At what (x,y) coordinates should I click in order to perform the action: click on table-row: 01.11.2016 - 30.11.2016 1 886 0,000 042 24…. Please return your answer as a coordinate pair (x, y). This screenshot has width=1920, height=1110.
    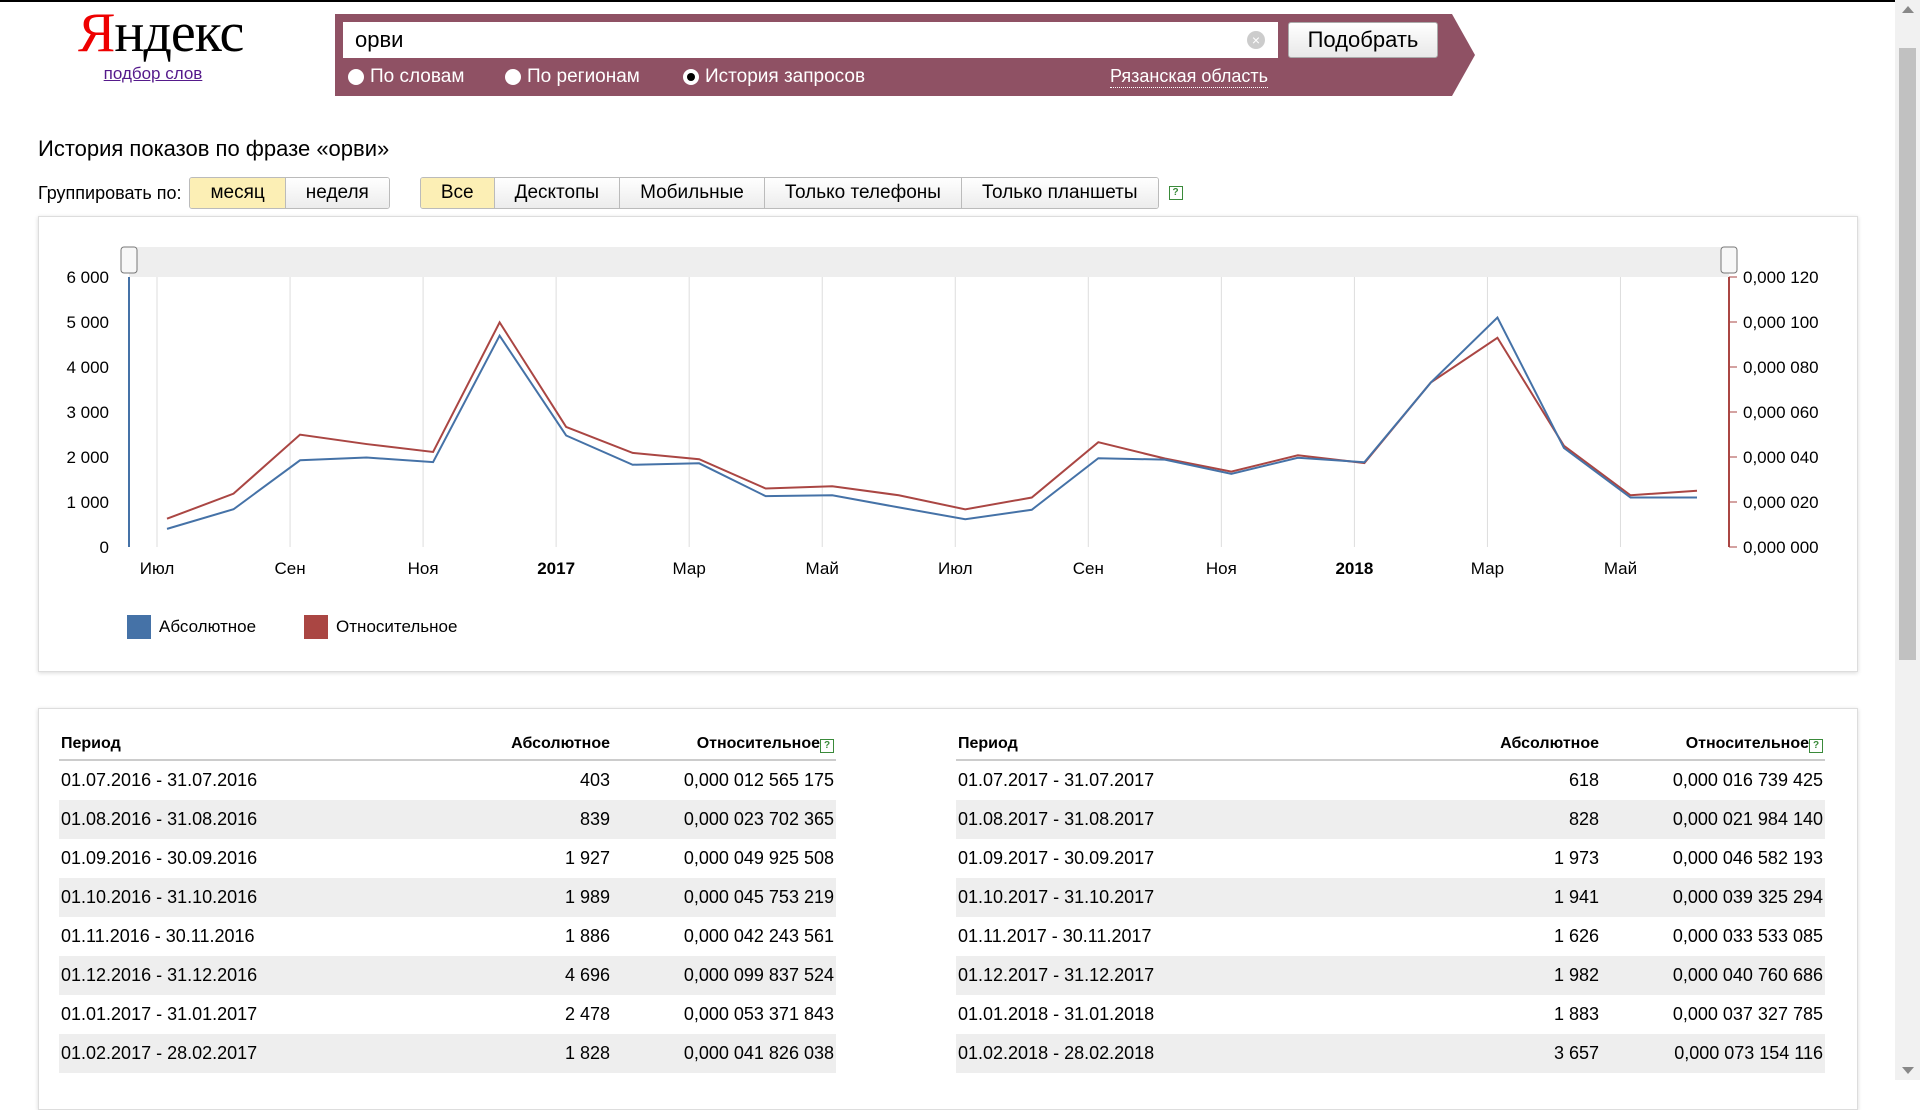
    Looking at the image, I should click on (447, 936).